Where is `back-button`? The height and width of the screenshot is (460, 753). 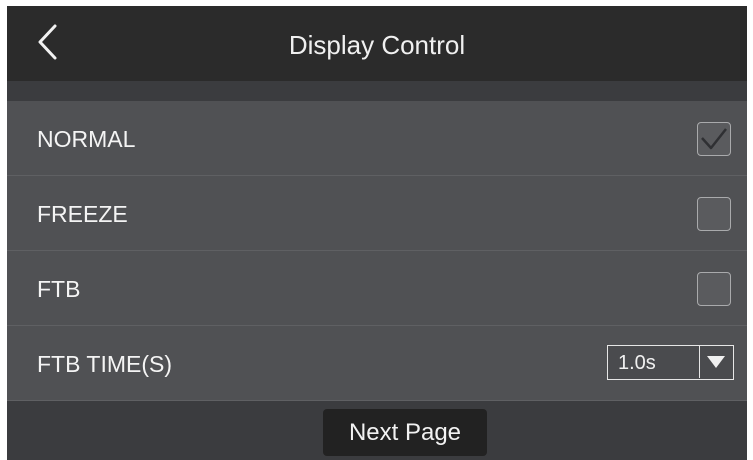
back-button is located at coordinates (47, 42).